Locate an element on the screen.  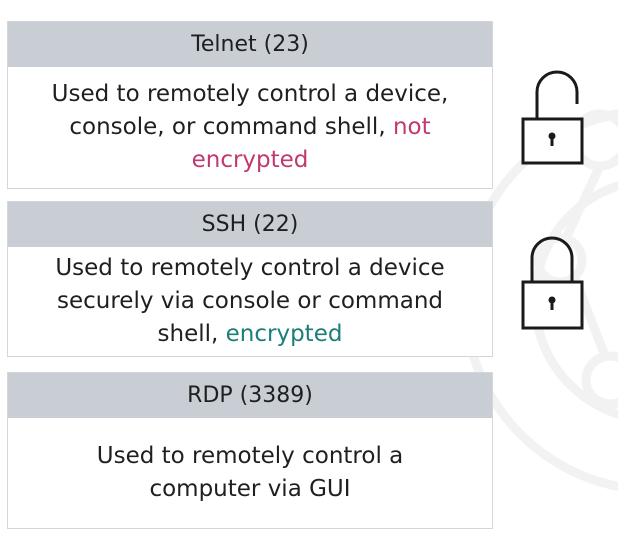
ssh-card-title: SSH (22) is located at coordinates (250, 224).